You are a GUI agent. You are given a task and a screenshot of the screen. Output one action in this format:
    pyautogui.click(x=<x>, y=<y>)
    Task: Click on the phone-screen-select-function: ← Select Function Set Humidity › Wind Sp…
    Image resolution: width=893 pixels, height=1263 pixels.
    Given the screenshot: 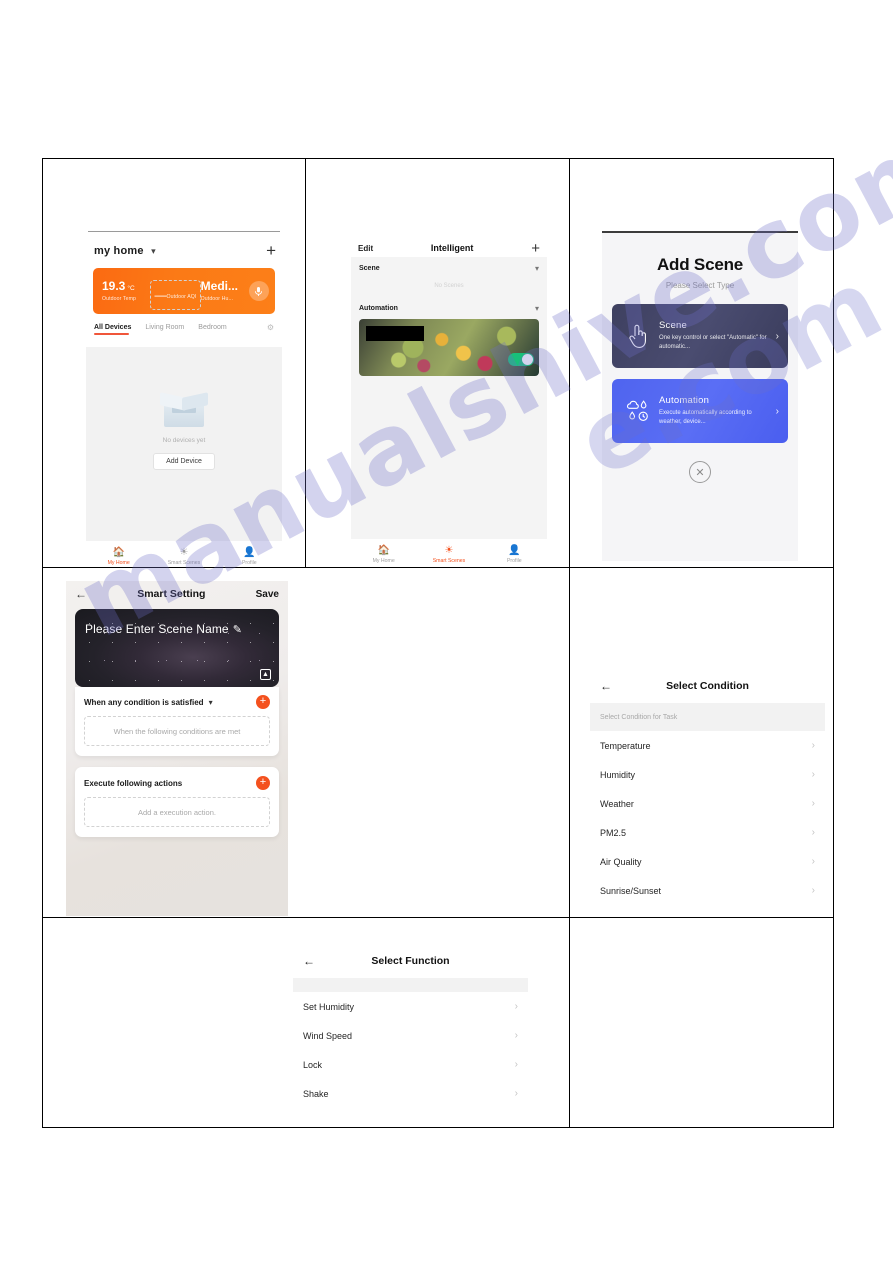 What is the action you would take?
    pyautogui.click(x=410, y=1035)
    